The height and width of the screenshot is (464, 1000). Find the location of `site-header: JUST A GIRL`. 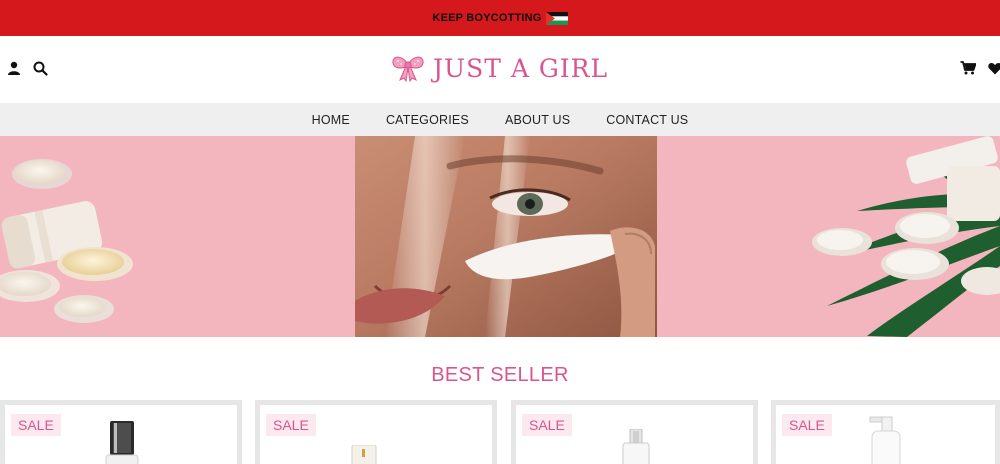

site-header: JUST A GIRL is located at coordinates (500, 69).